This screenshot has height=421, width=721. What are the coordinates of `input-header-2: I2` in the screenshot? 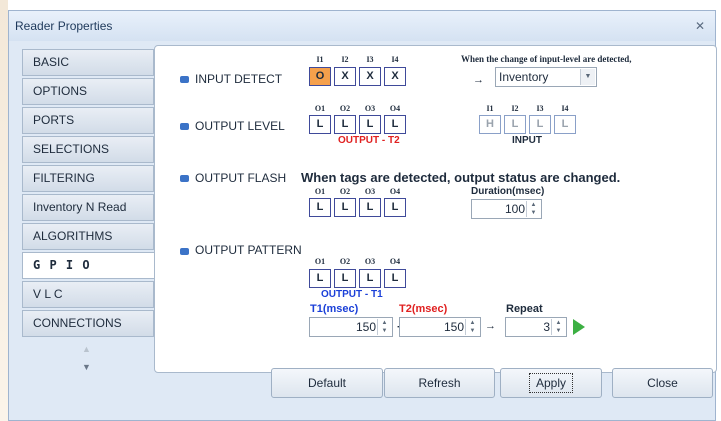 It's located at (345, 59).